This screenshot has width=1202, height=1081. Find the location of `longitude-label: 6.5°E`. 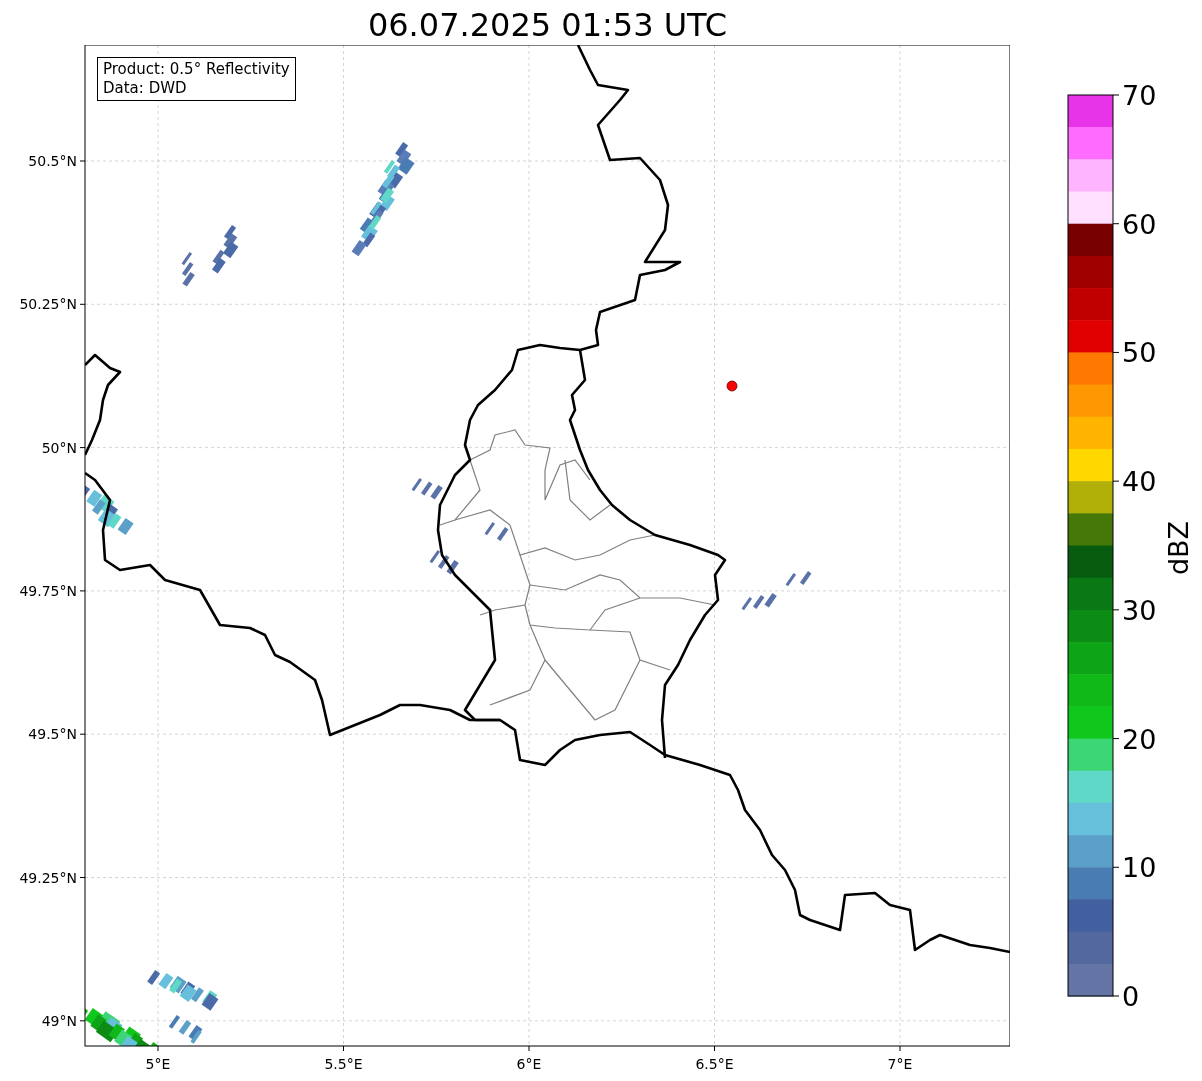

longitude-label: 6.5°E is located at coordinates (714, 1064).